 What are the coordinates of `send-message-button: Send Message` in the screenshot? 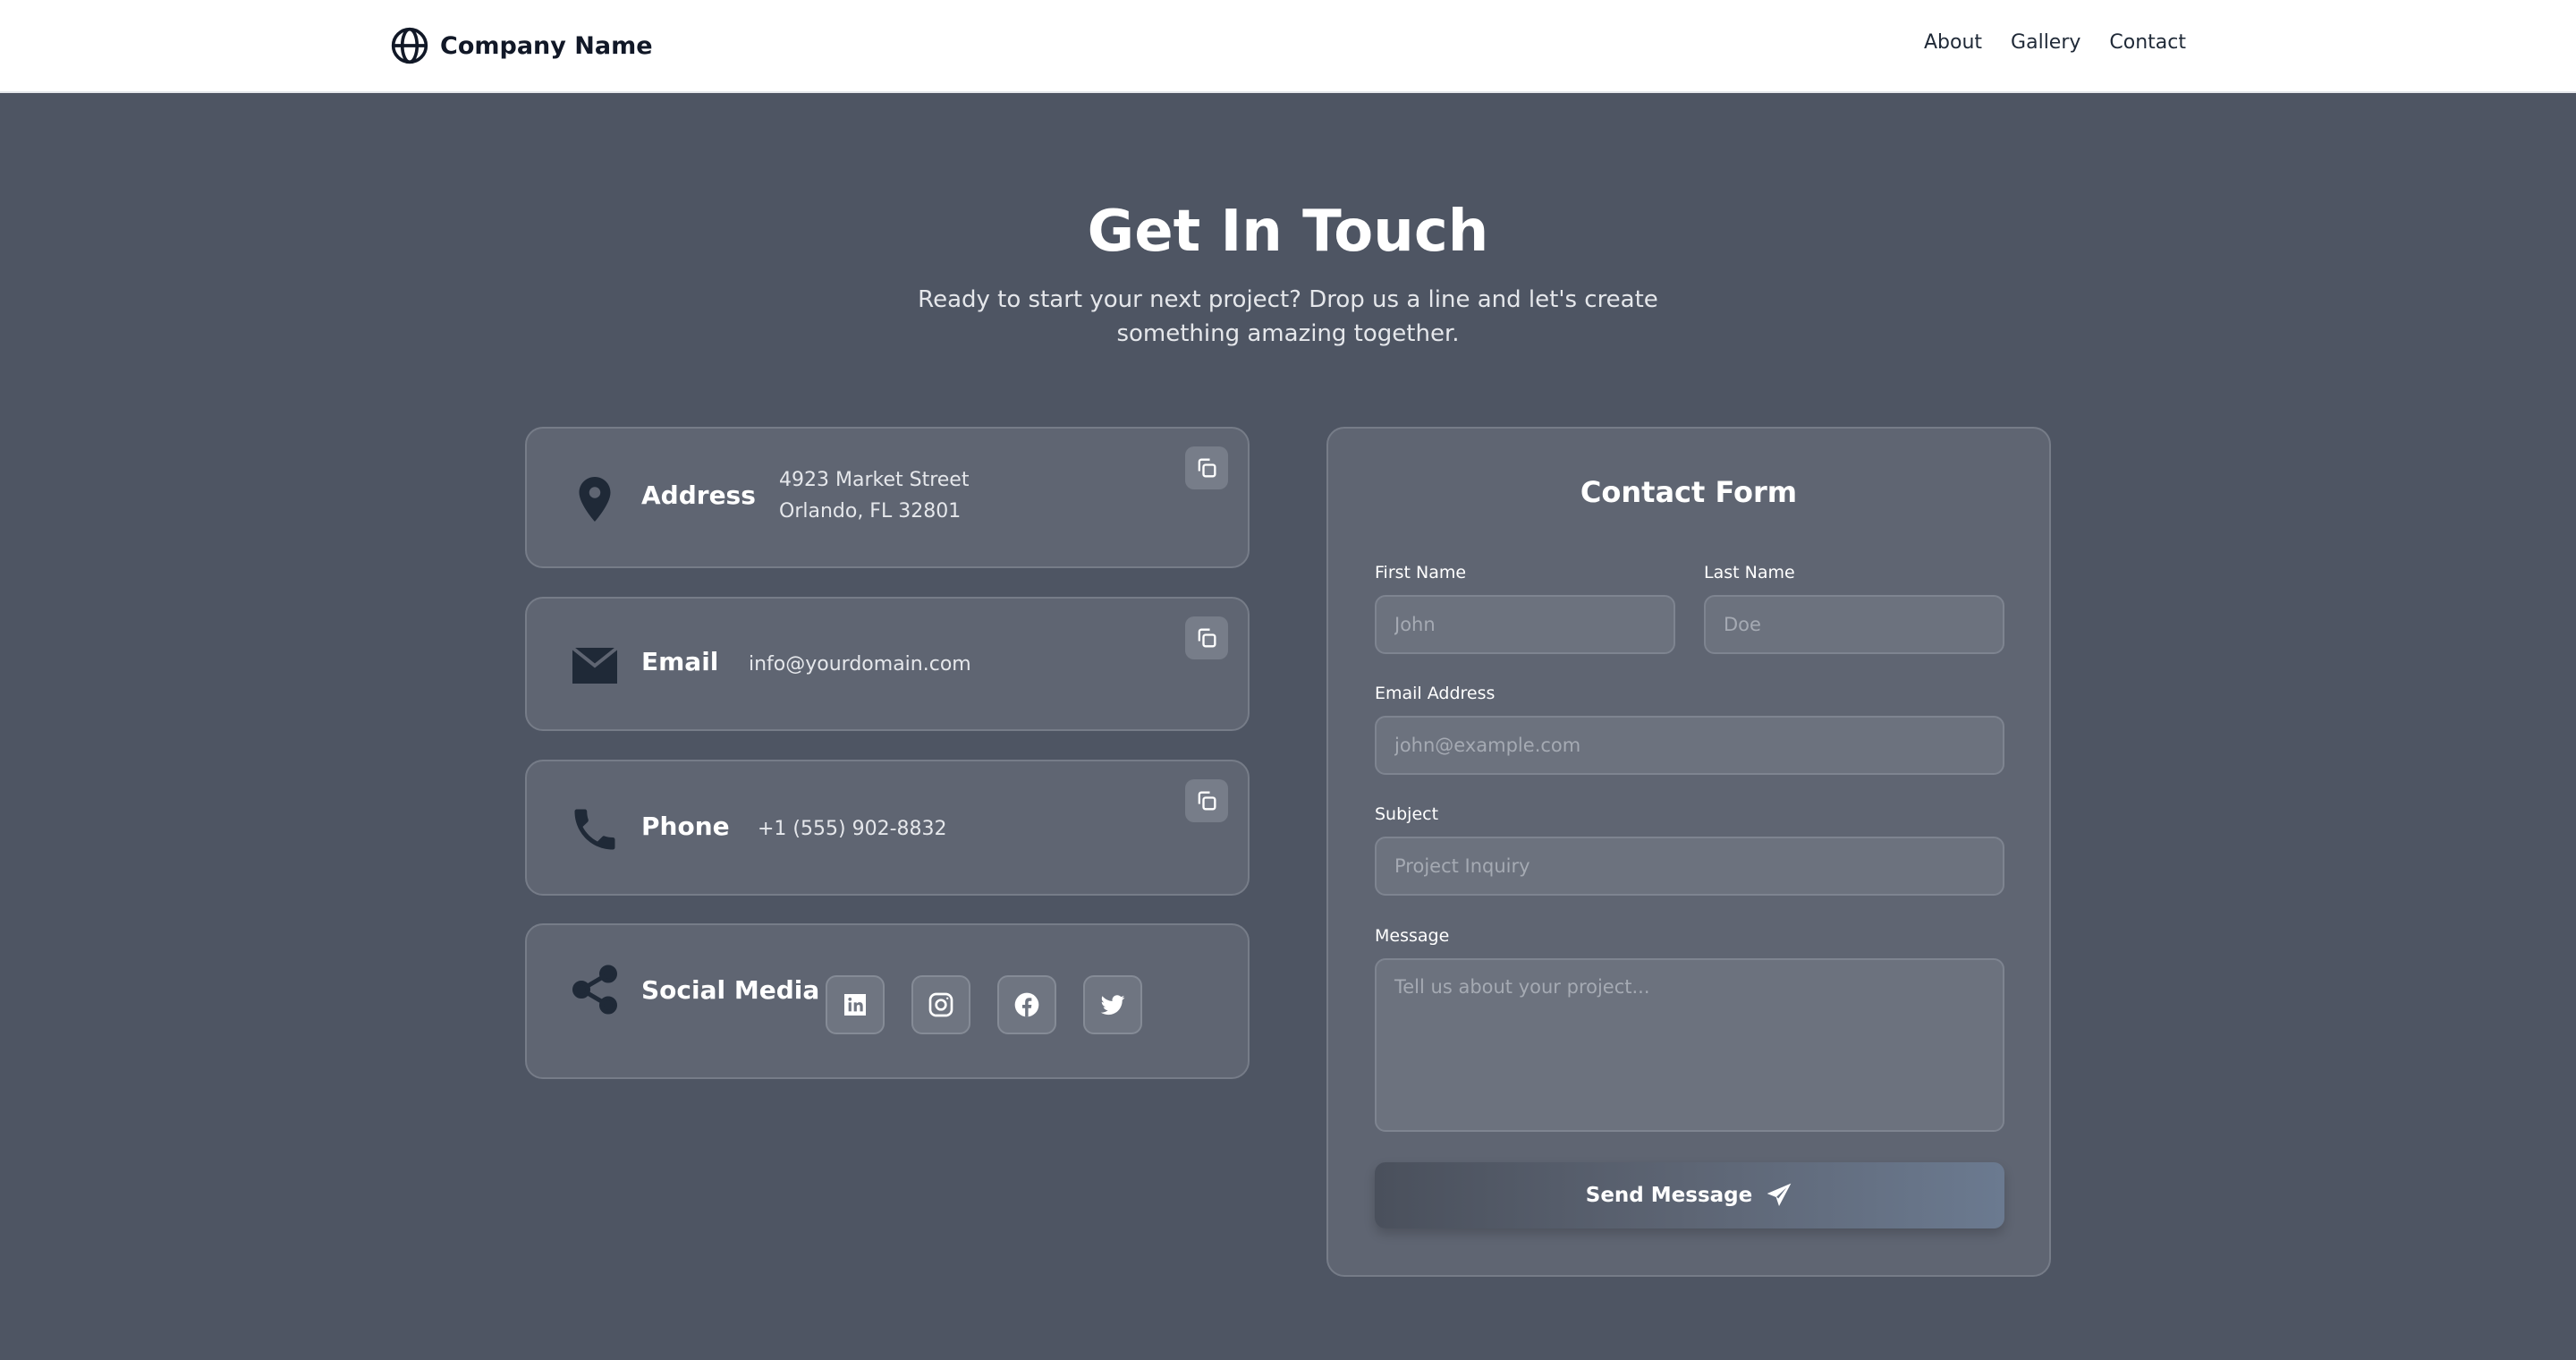 It's located at (1689, 1195).